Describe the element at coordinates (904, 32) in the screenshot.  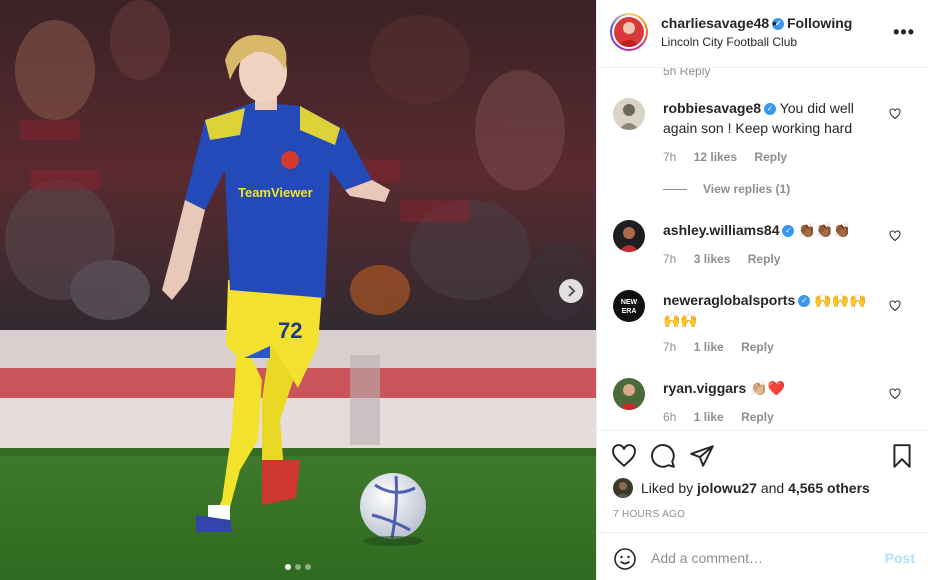
I see `more-options-button: •••` at that location.